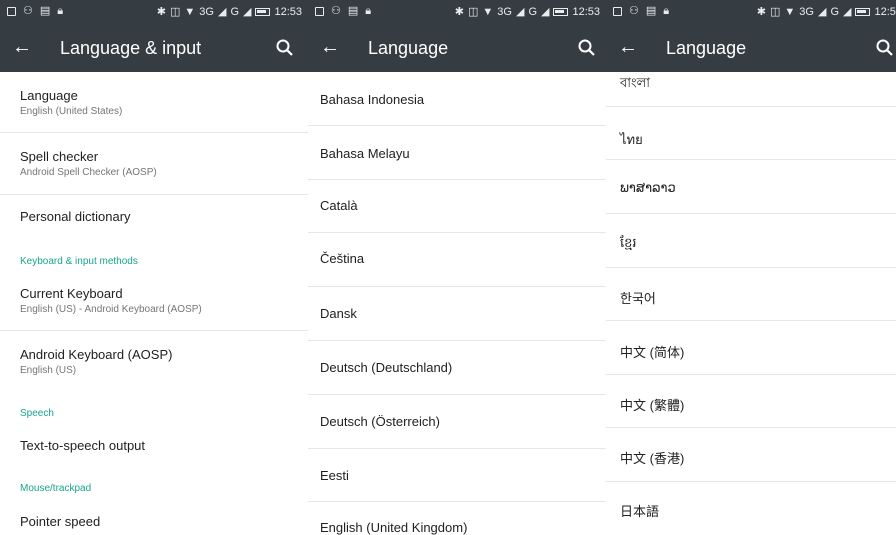  Describe the element at coordinates (648, 187) in the screenshot. I see `language-label: ພາສາລາວ` at that location.